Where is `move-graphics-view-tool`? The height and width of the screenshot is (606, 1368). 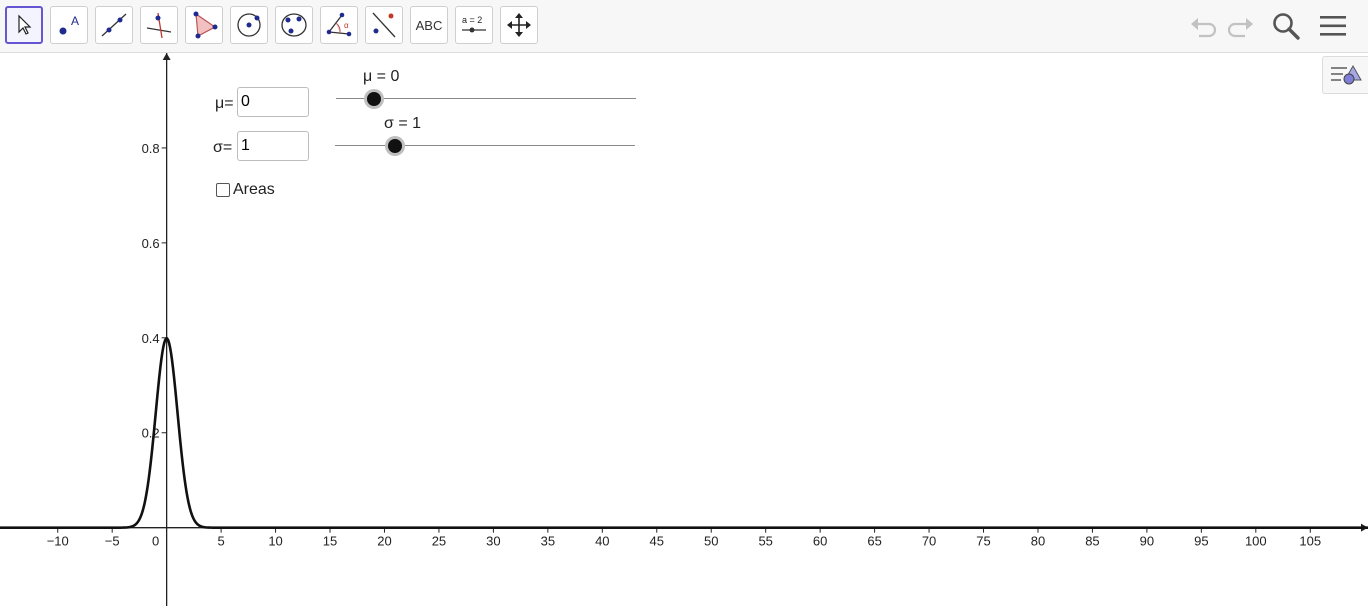
move-graphics-view-tool is located at coordinates (519, 25).